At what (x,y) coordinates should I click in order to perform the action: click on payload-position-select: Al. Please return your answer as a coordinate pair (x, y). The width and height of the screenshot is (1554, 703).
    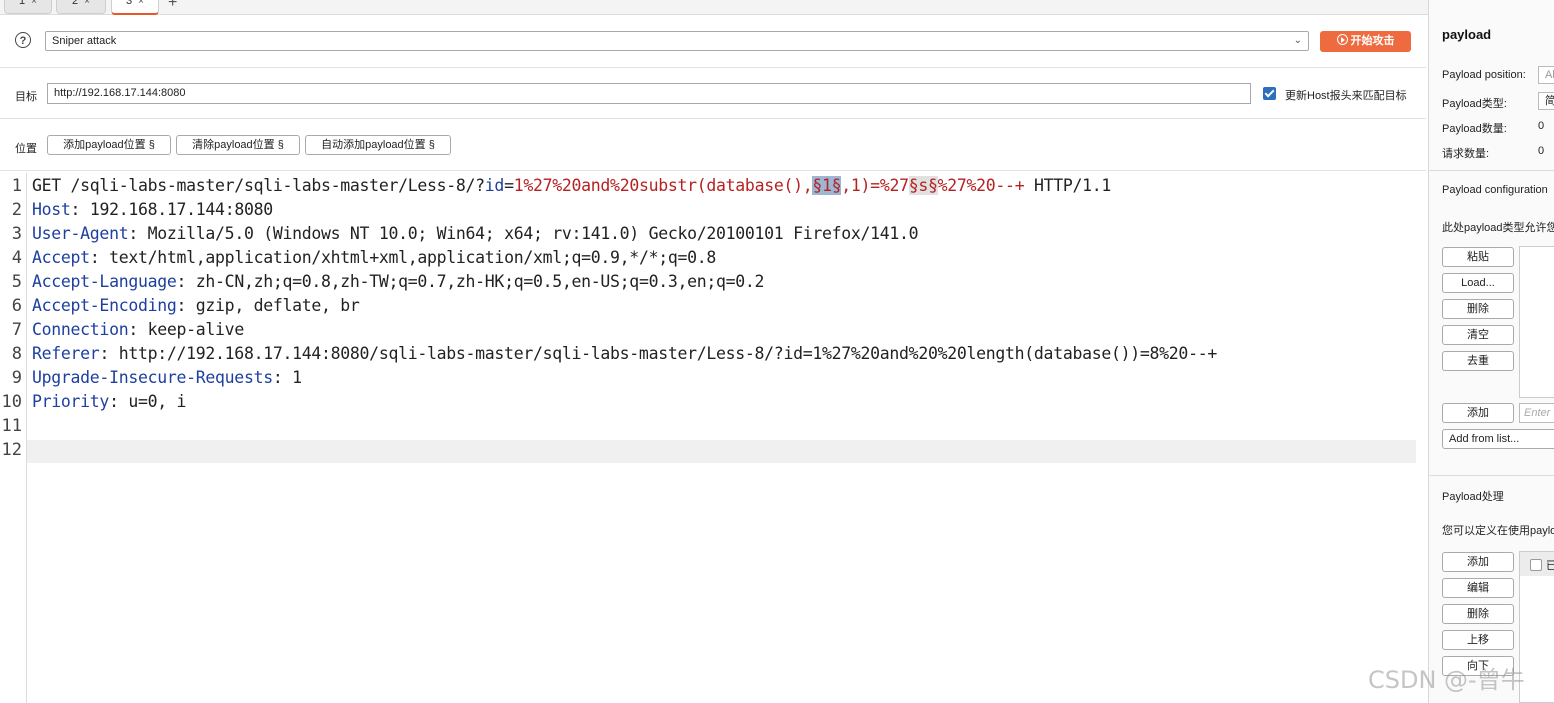
    Looking at the image, I should click on (1546, 75).